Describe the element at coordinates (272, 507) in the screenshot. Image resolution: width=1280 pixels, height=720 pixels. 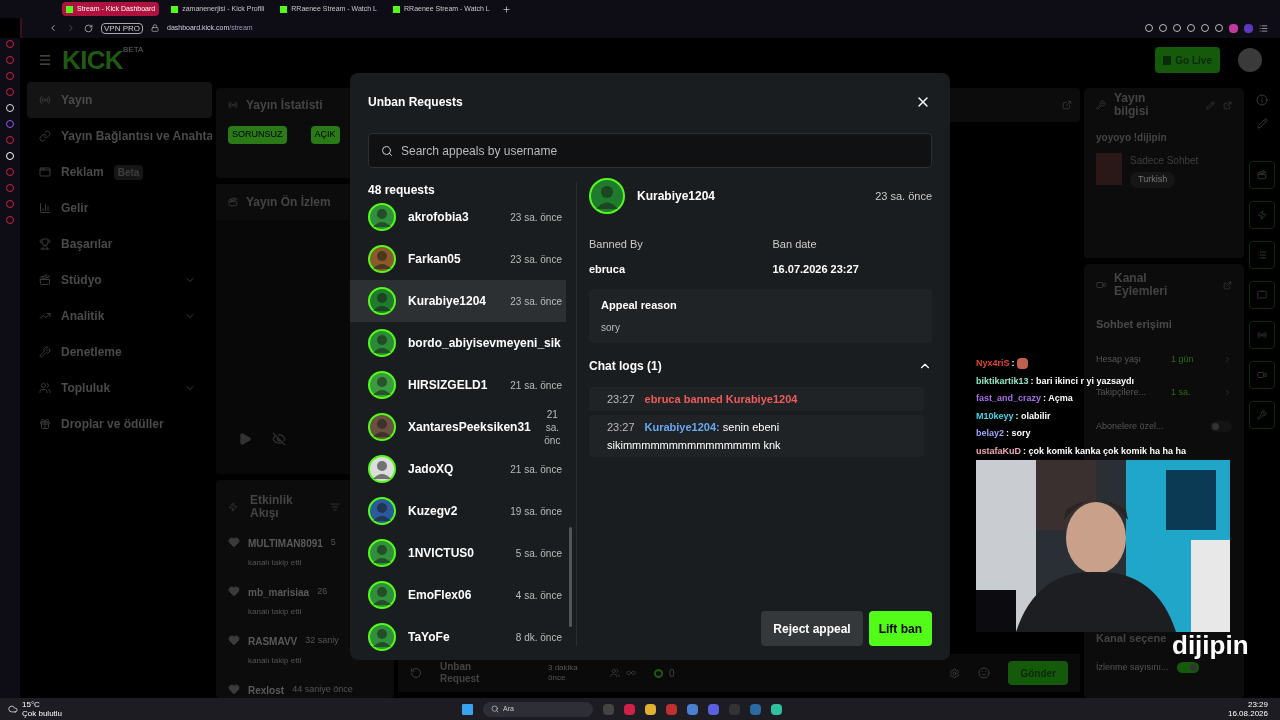
I see `panel-title: Etkinlik Akışı` at that location.